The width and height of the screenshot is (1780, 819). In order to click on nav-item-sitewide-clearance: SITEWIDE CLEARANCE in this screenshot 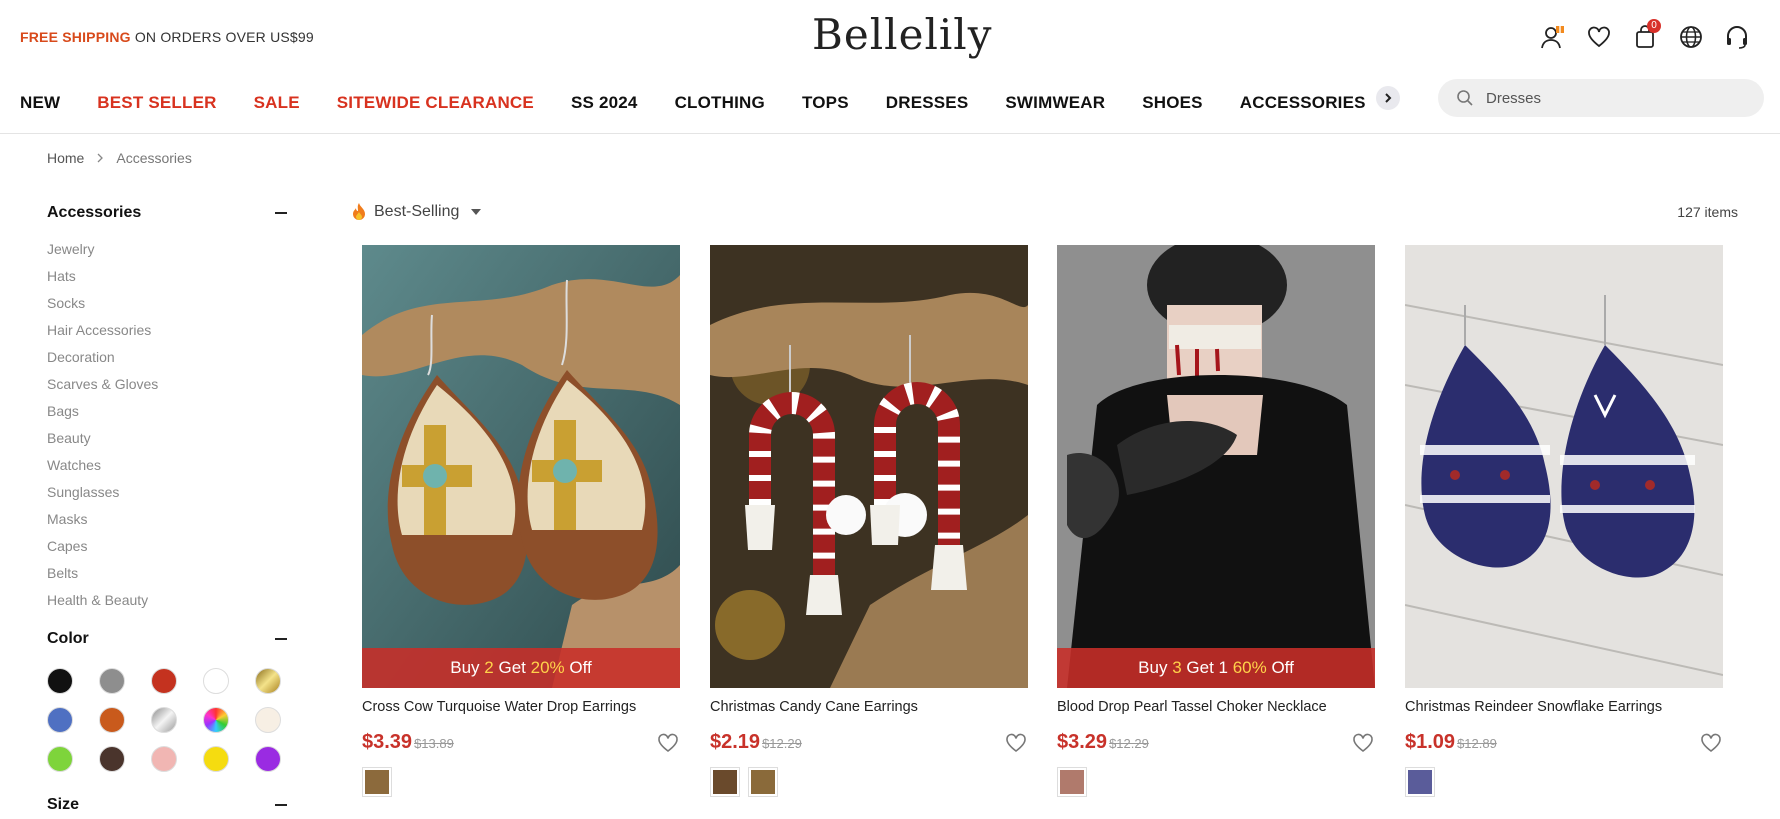, I will do `click(435, 103)`.